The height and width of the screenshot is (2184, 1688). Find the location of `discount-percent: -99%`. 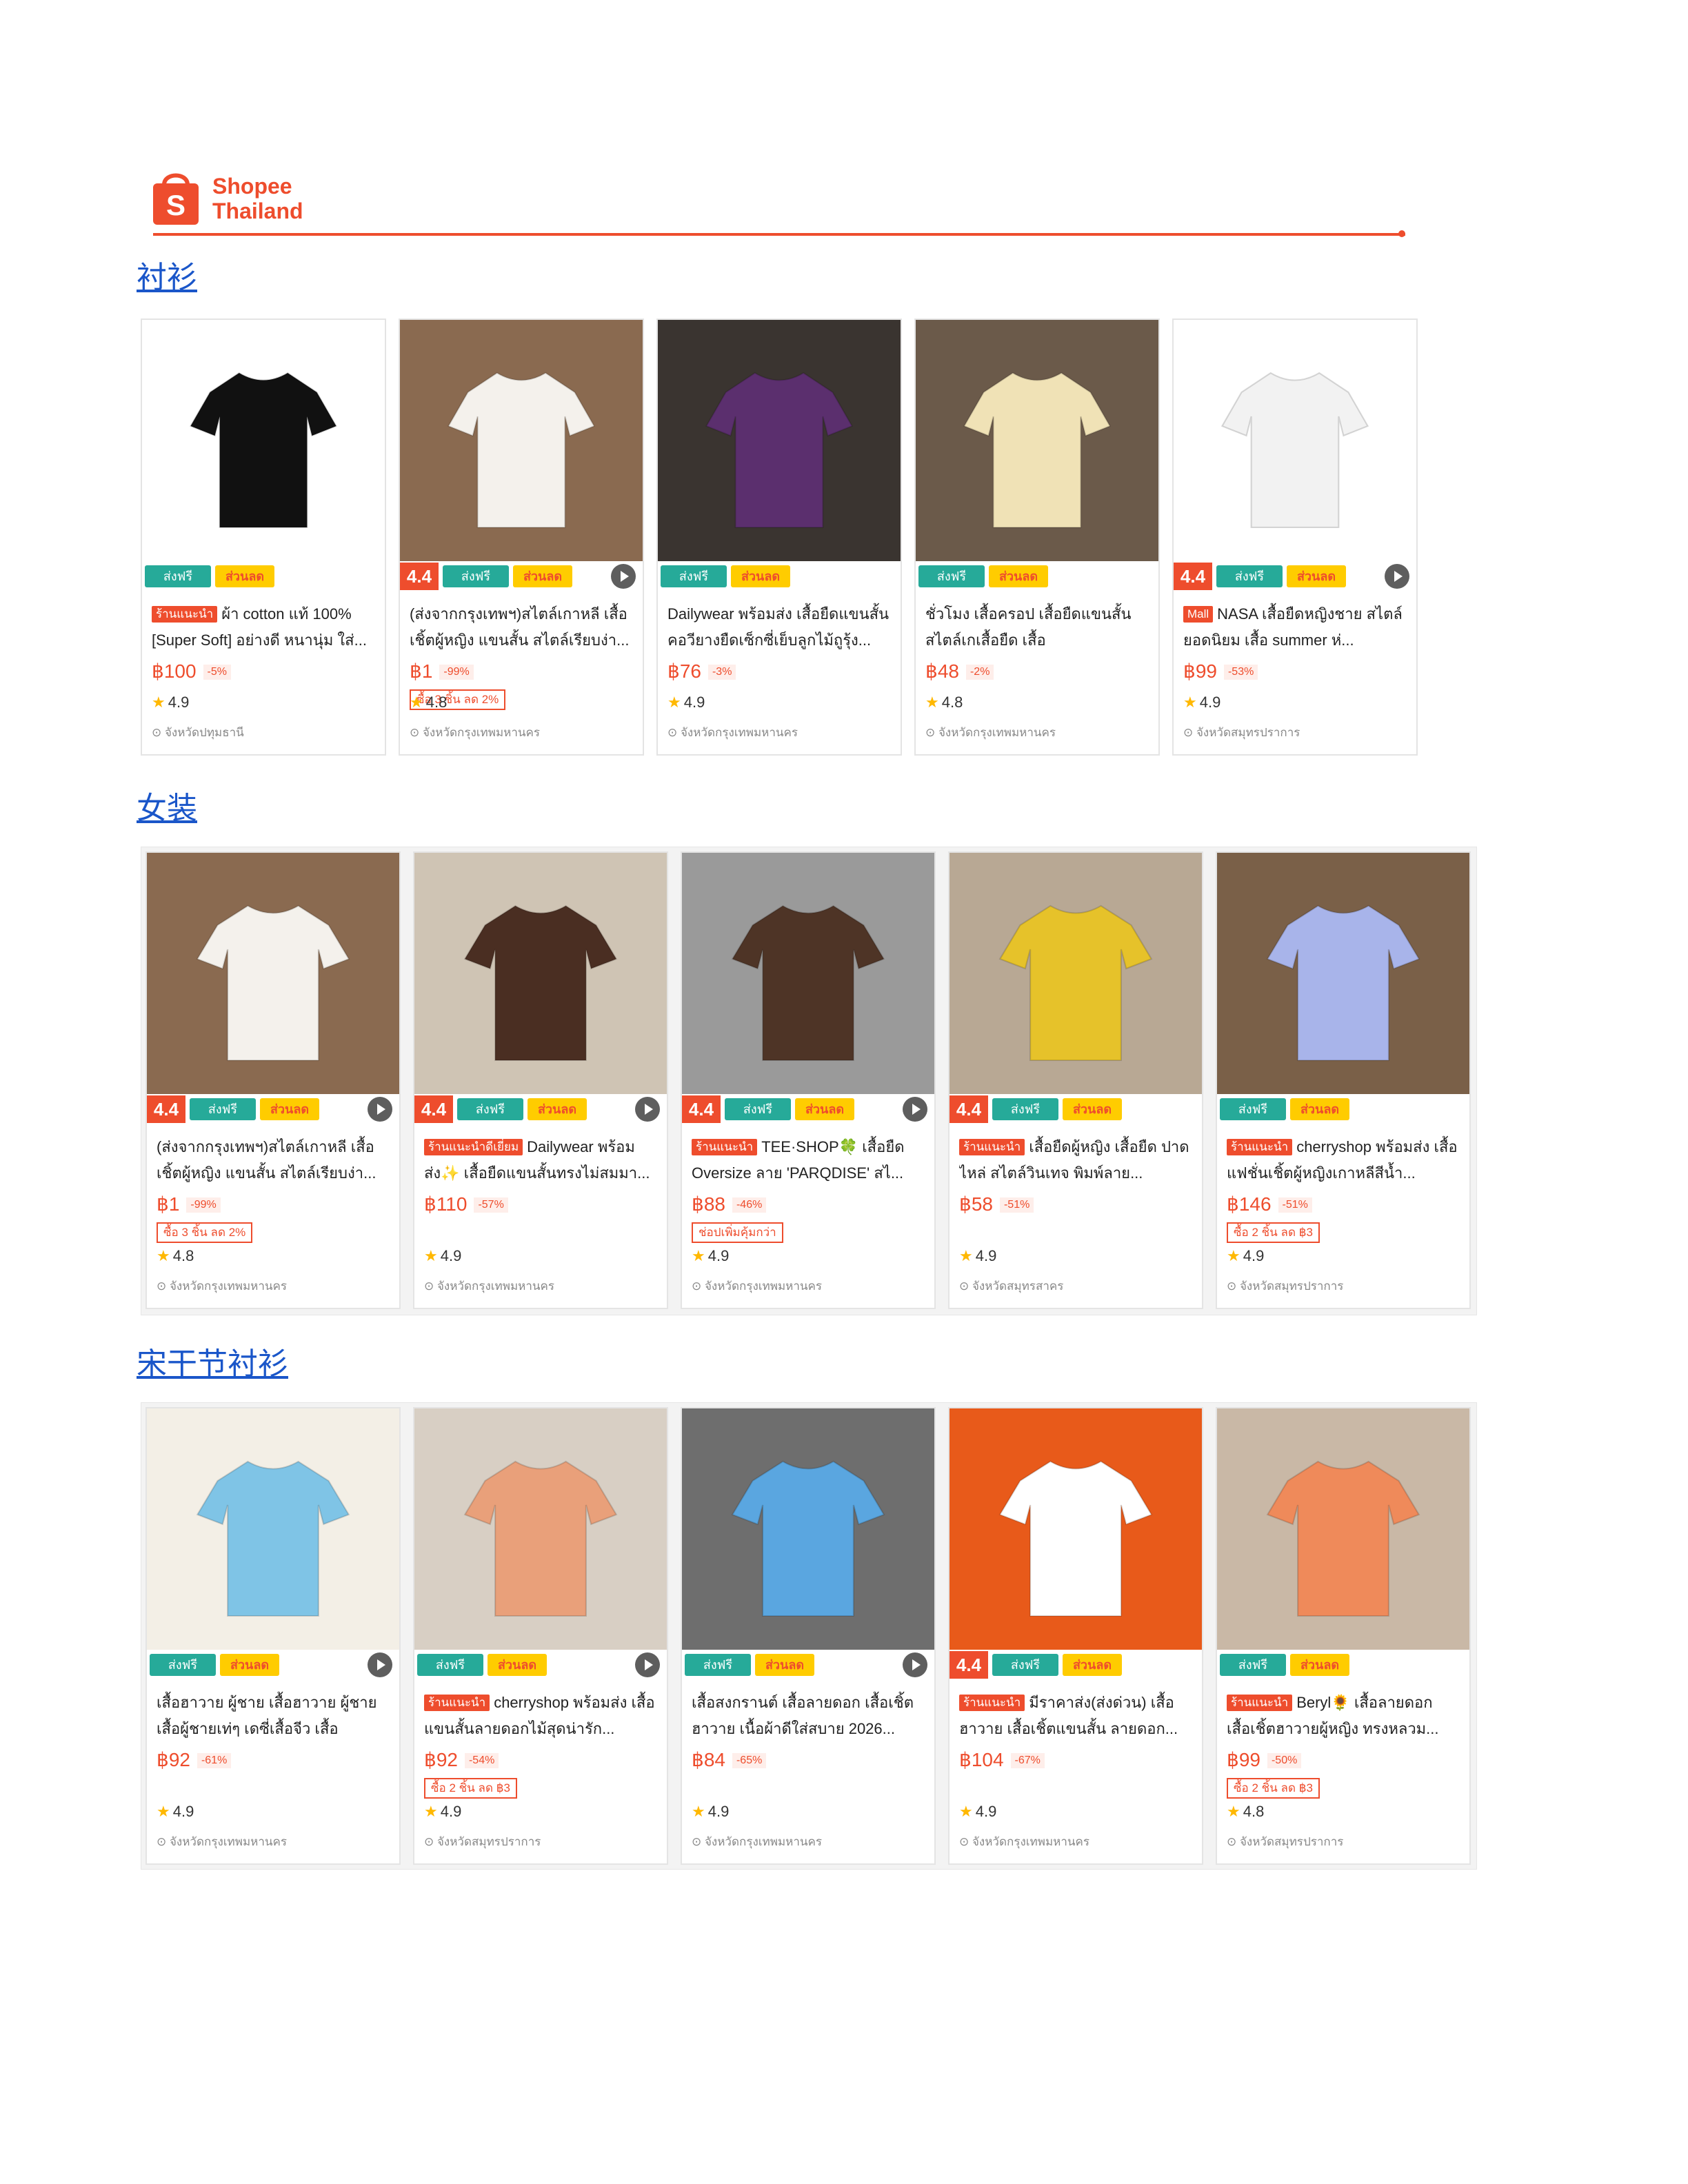

discount-percent: -99% is located at coordinates (203, 1205).